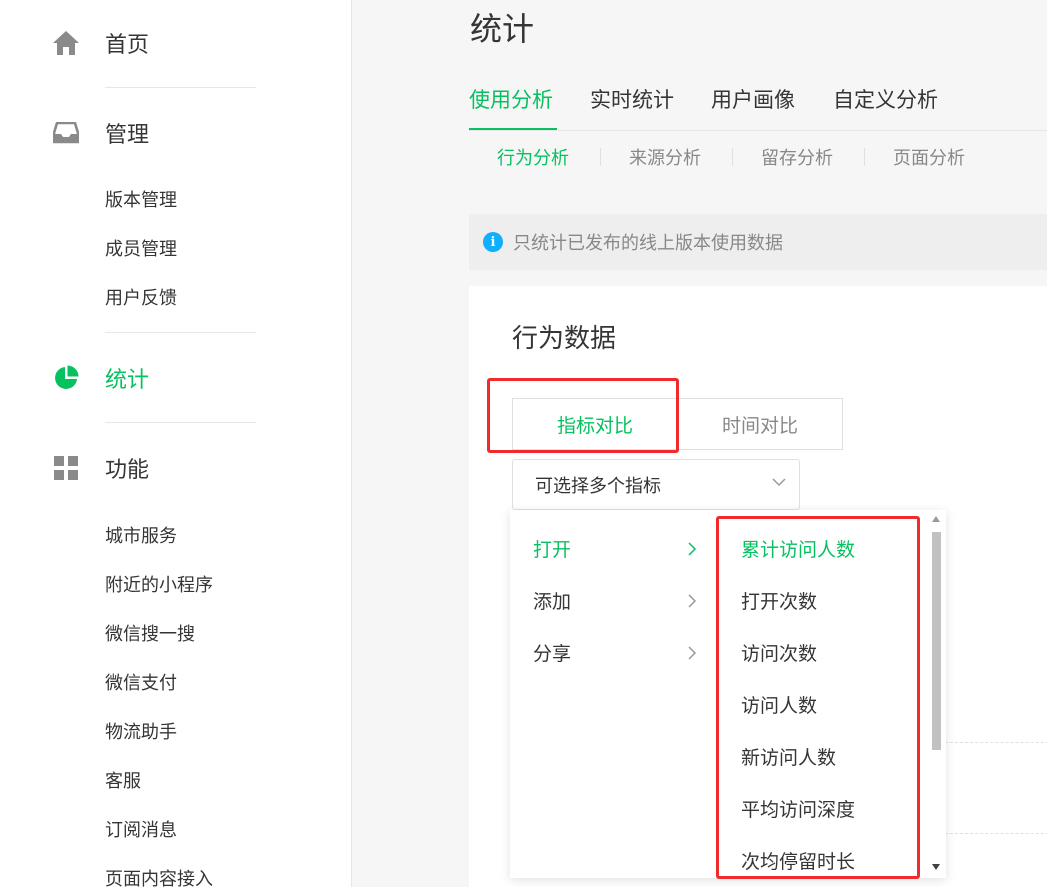 Image resolution: width=1047 pixels, height=887 pixels. I want to click on notice-bar: i 只统计已发布的线上版本使用数据, so click(758, 242).